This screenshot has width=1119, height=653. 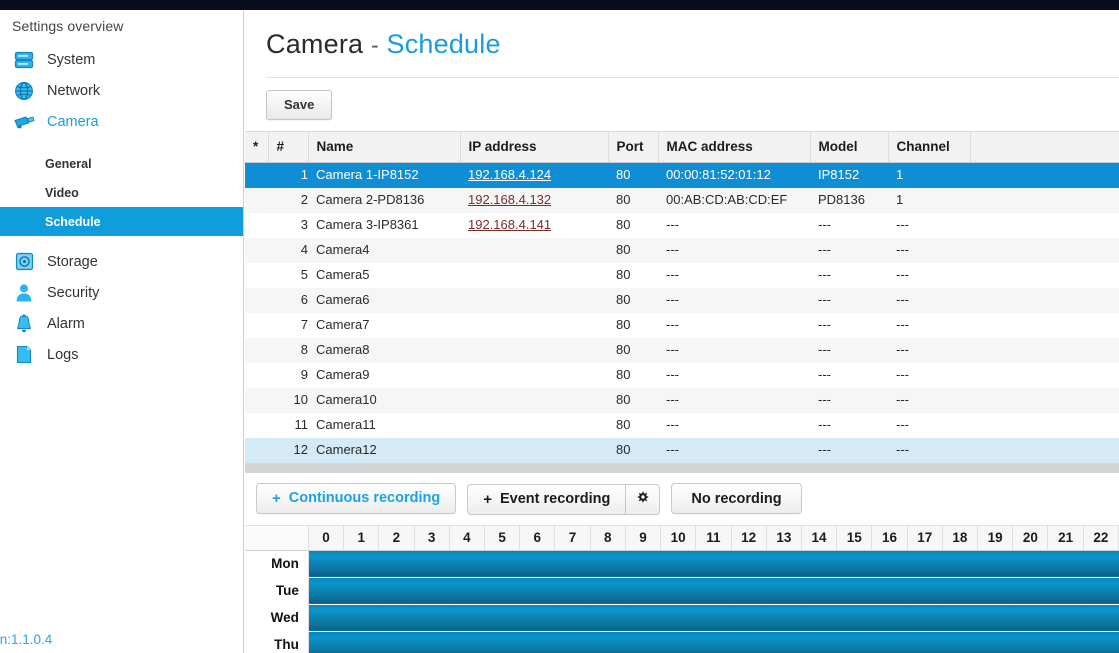 I want to click on schedule-hour-header: 6, so click(x=537, y=537).